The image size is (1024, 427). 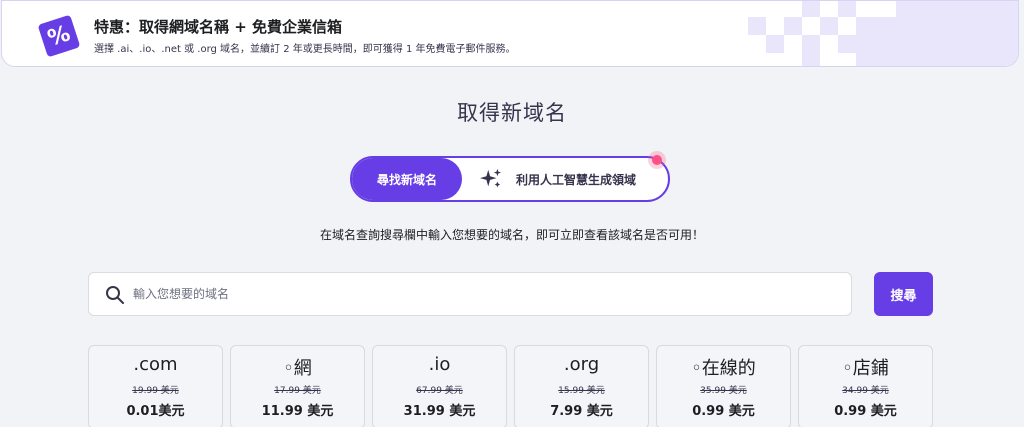 What do you see at coordinates (723, 368) in the screenshot?
I see `tld-name: ◦在線的` at bounding box center [723, 368].